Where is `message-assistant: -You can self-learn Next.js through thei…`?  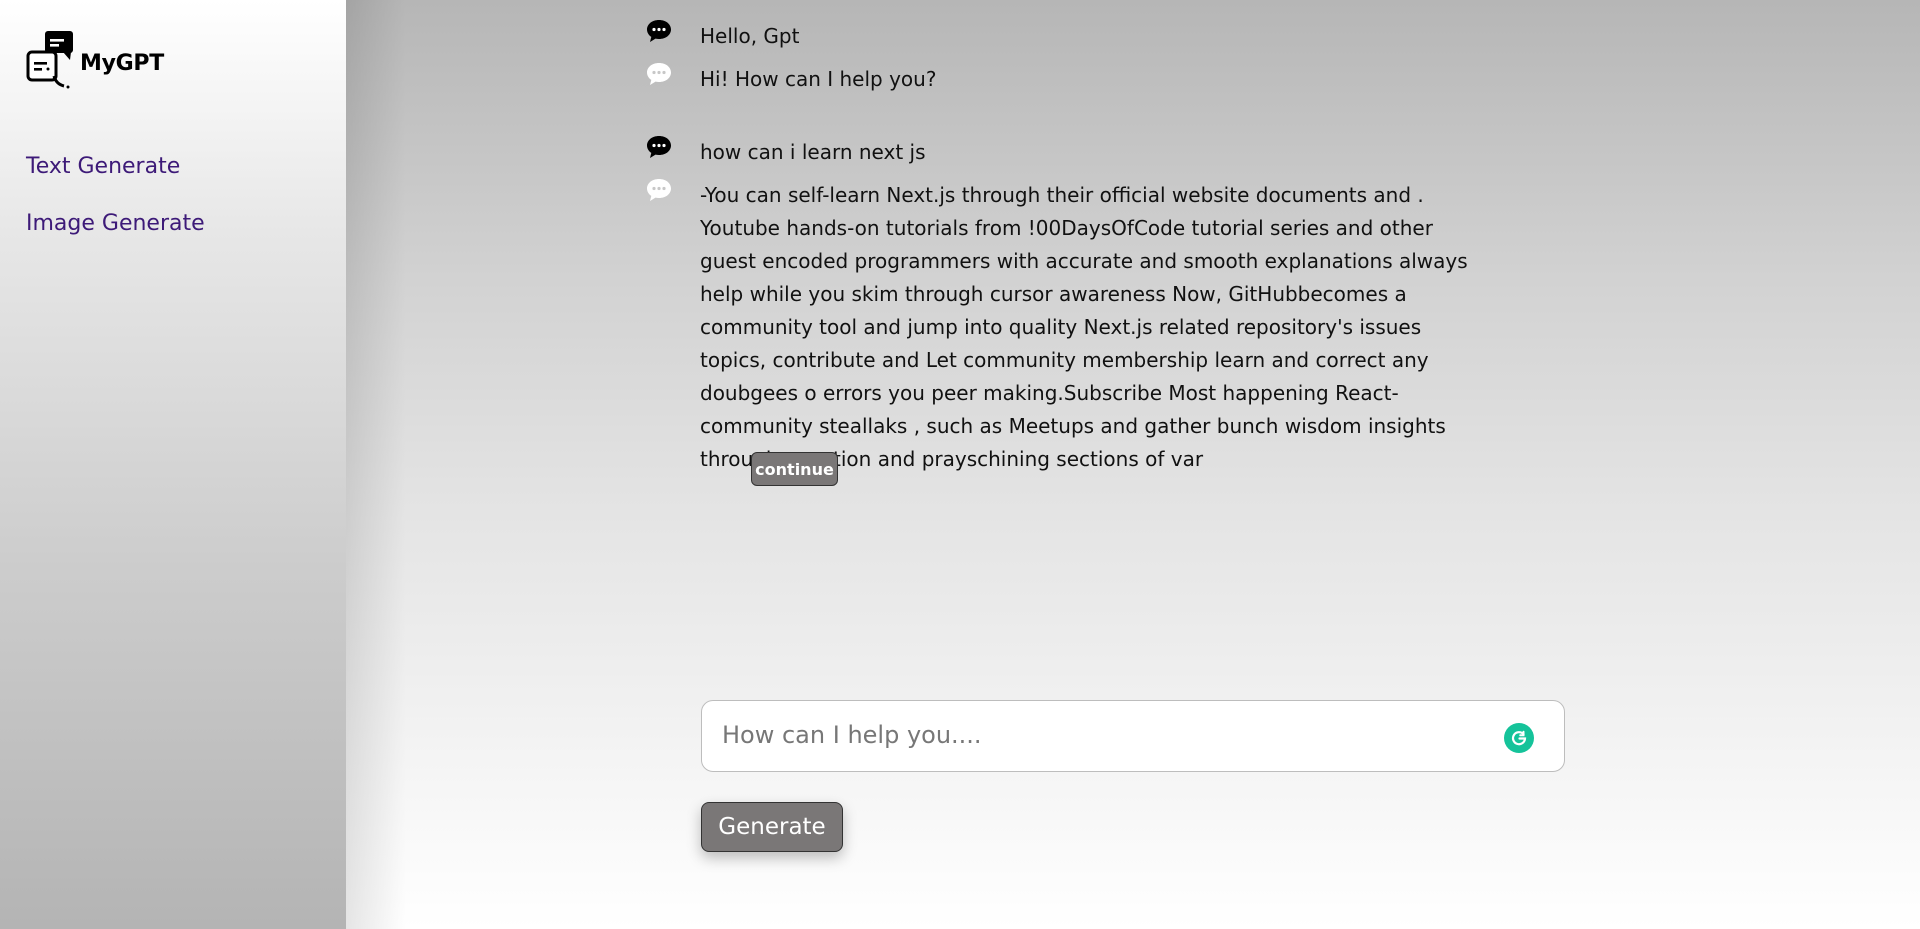
message-assistant: -You can self-learn Next.js through thei… is located at coordinates (1063, 327).